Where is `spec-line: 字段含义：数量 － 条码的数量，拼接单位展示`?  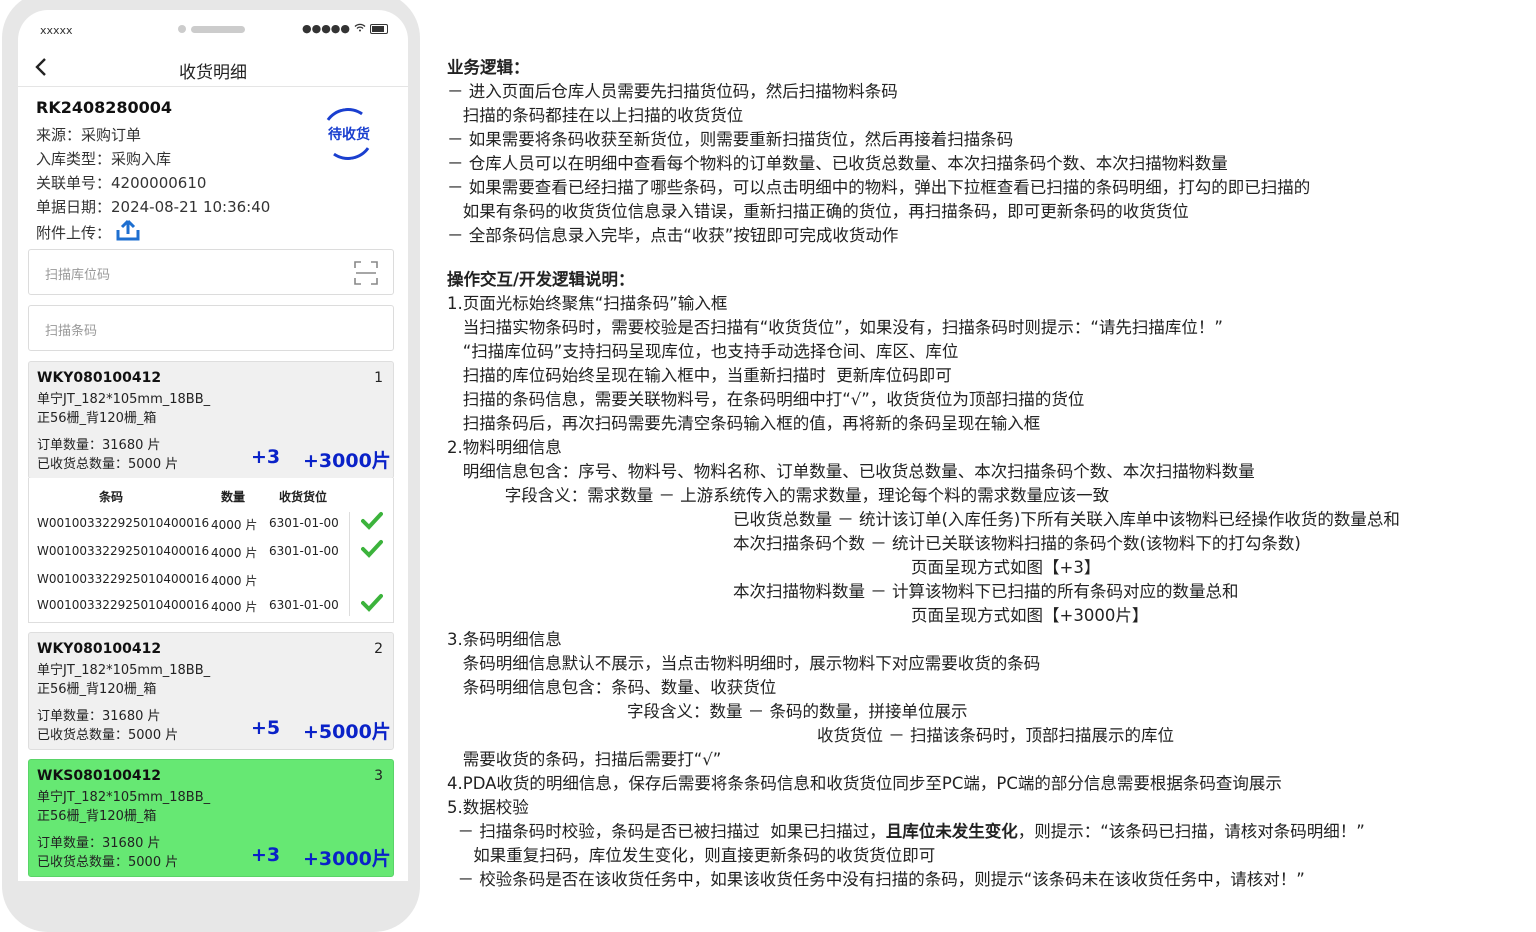 spec-line: 字段含义：数量 － 条码的数量，拼接单位展示 is located at coordinates (797, 711).